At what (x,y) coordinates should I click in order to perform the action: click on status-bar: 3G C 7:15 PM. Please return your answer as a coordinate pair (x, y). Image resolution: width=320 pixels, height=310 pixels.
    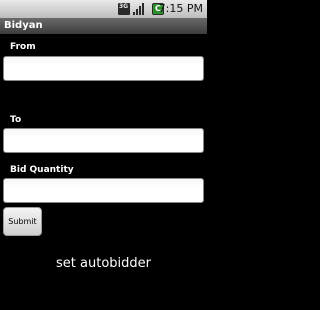
    Looking at the image, I should click on (103, 9).